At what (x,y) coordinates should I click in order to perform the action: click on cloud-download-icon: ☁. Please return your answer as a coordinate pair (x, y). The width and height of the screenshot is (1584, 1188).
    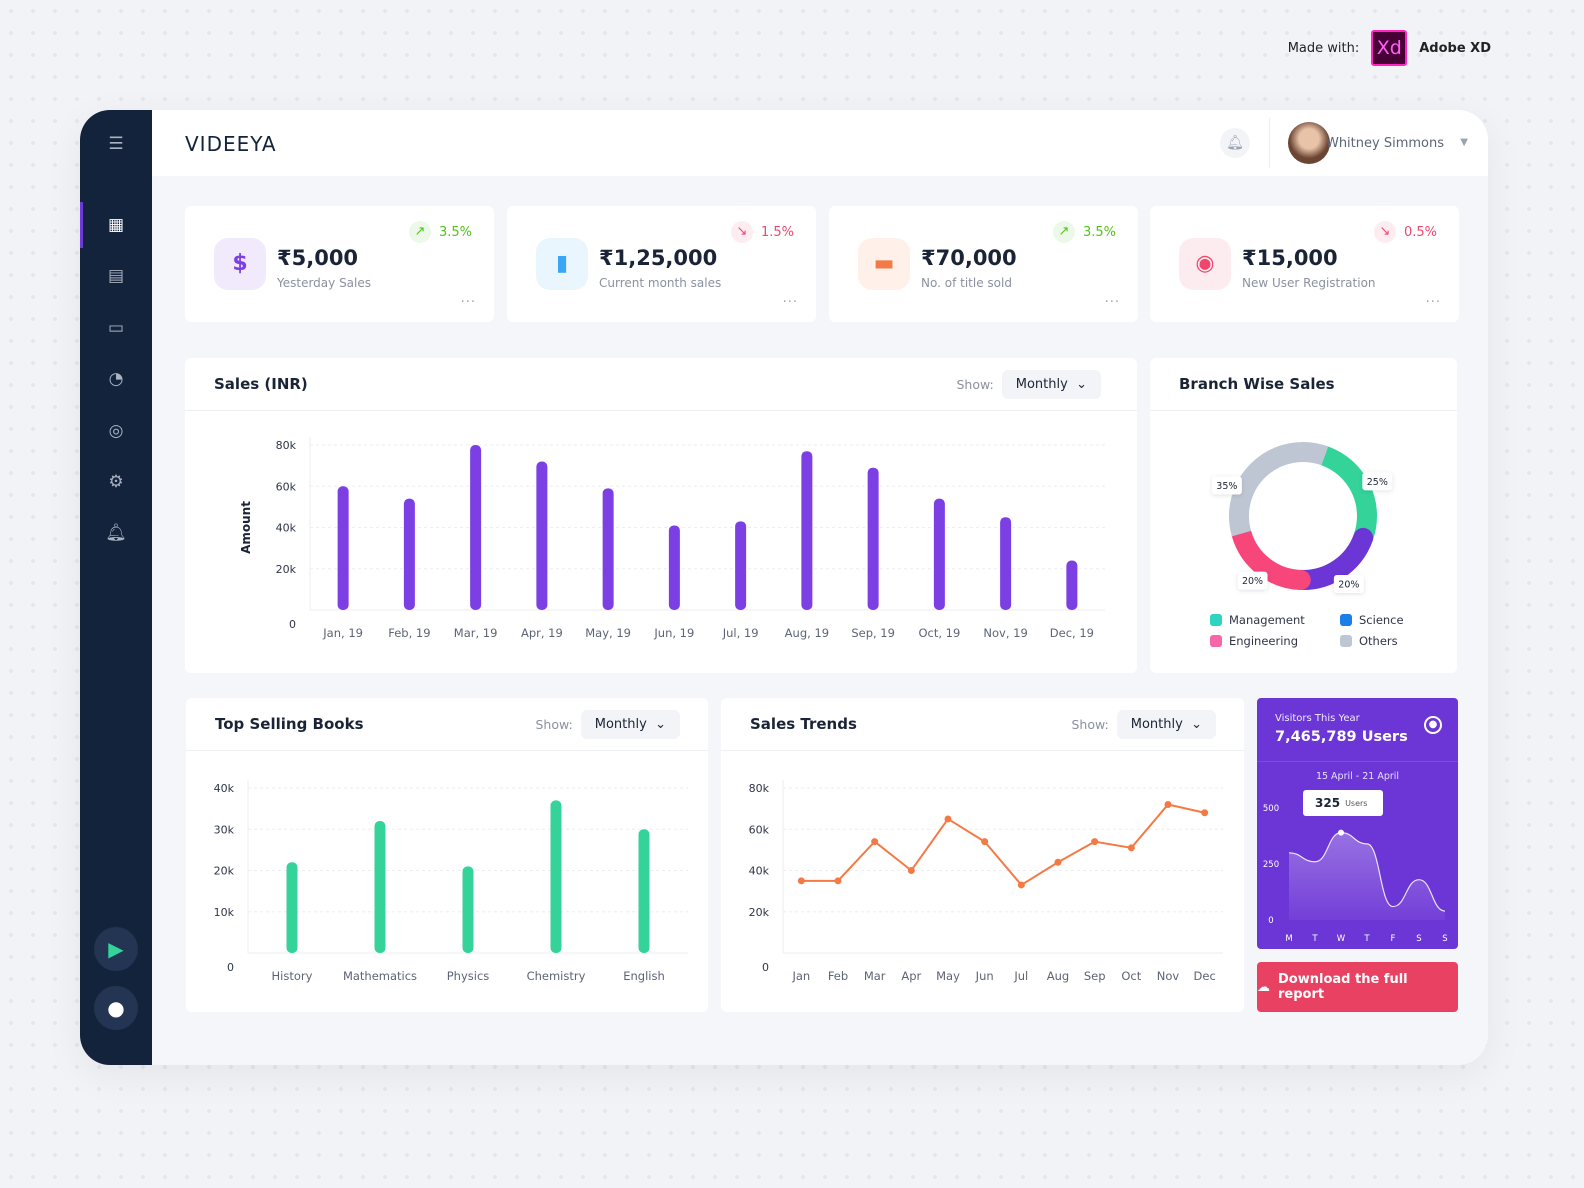
    Looking at the image, I should click on (1263, 987).